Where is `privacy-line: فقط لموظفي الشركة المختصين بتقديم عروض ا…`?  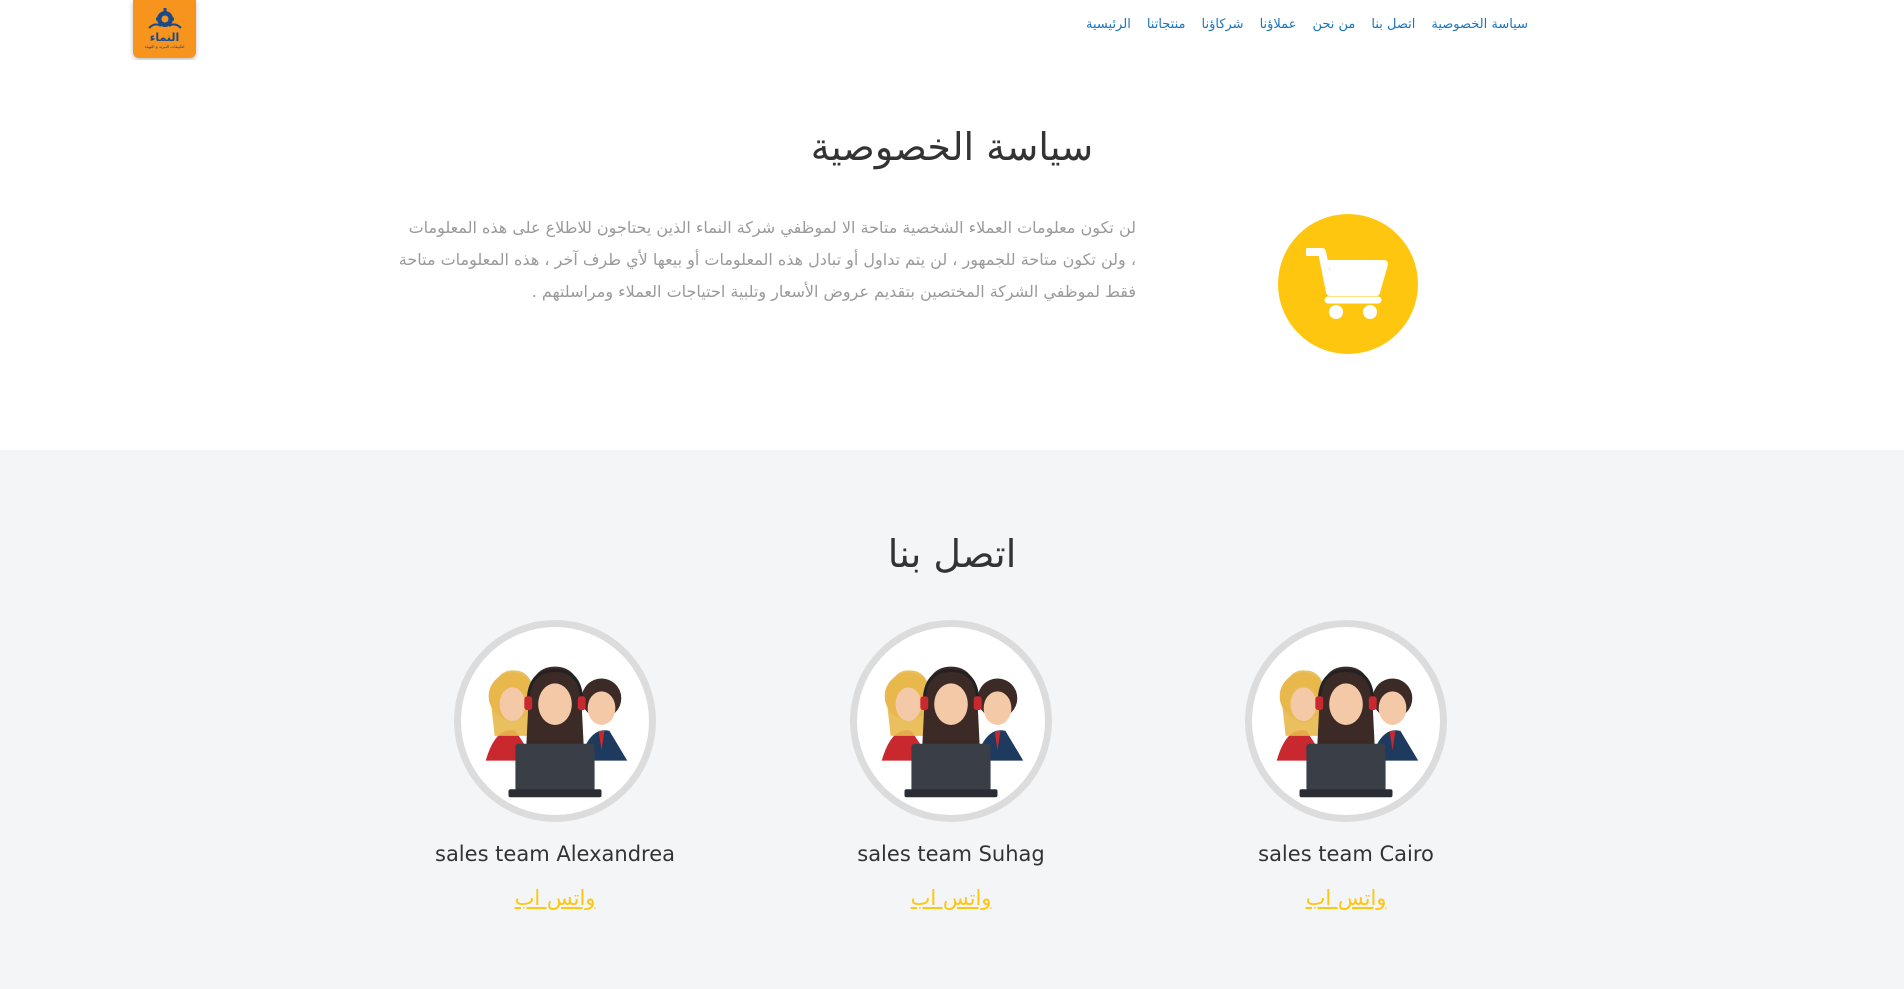 privacy-line: فقط لموظفي الشركة المختصين بتقديم عروض ا… is located at coordinates (833, 291).